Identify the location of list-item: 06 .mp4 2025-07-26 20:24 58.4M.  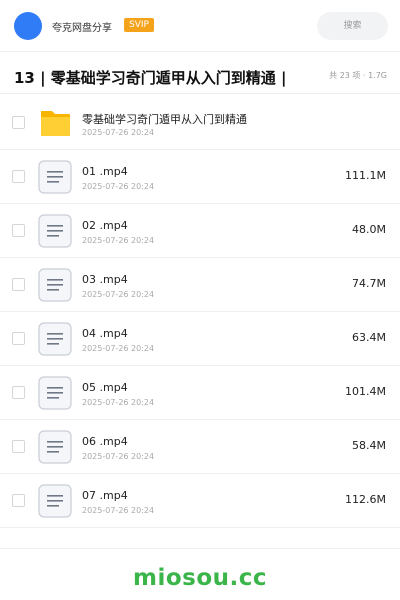
(200, 447).